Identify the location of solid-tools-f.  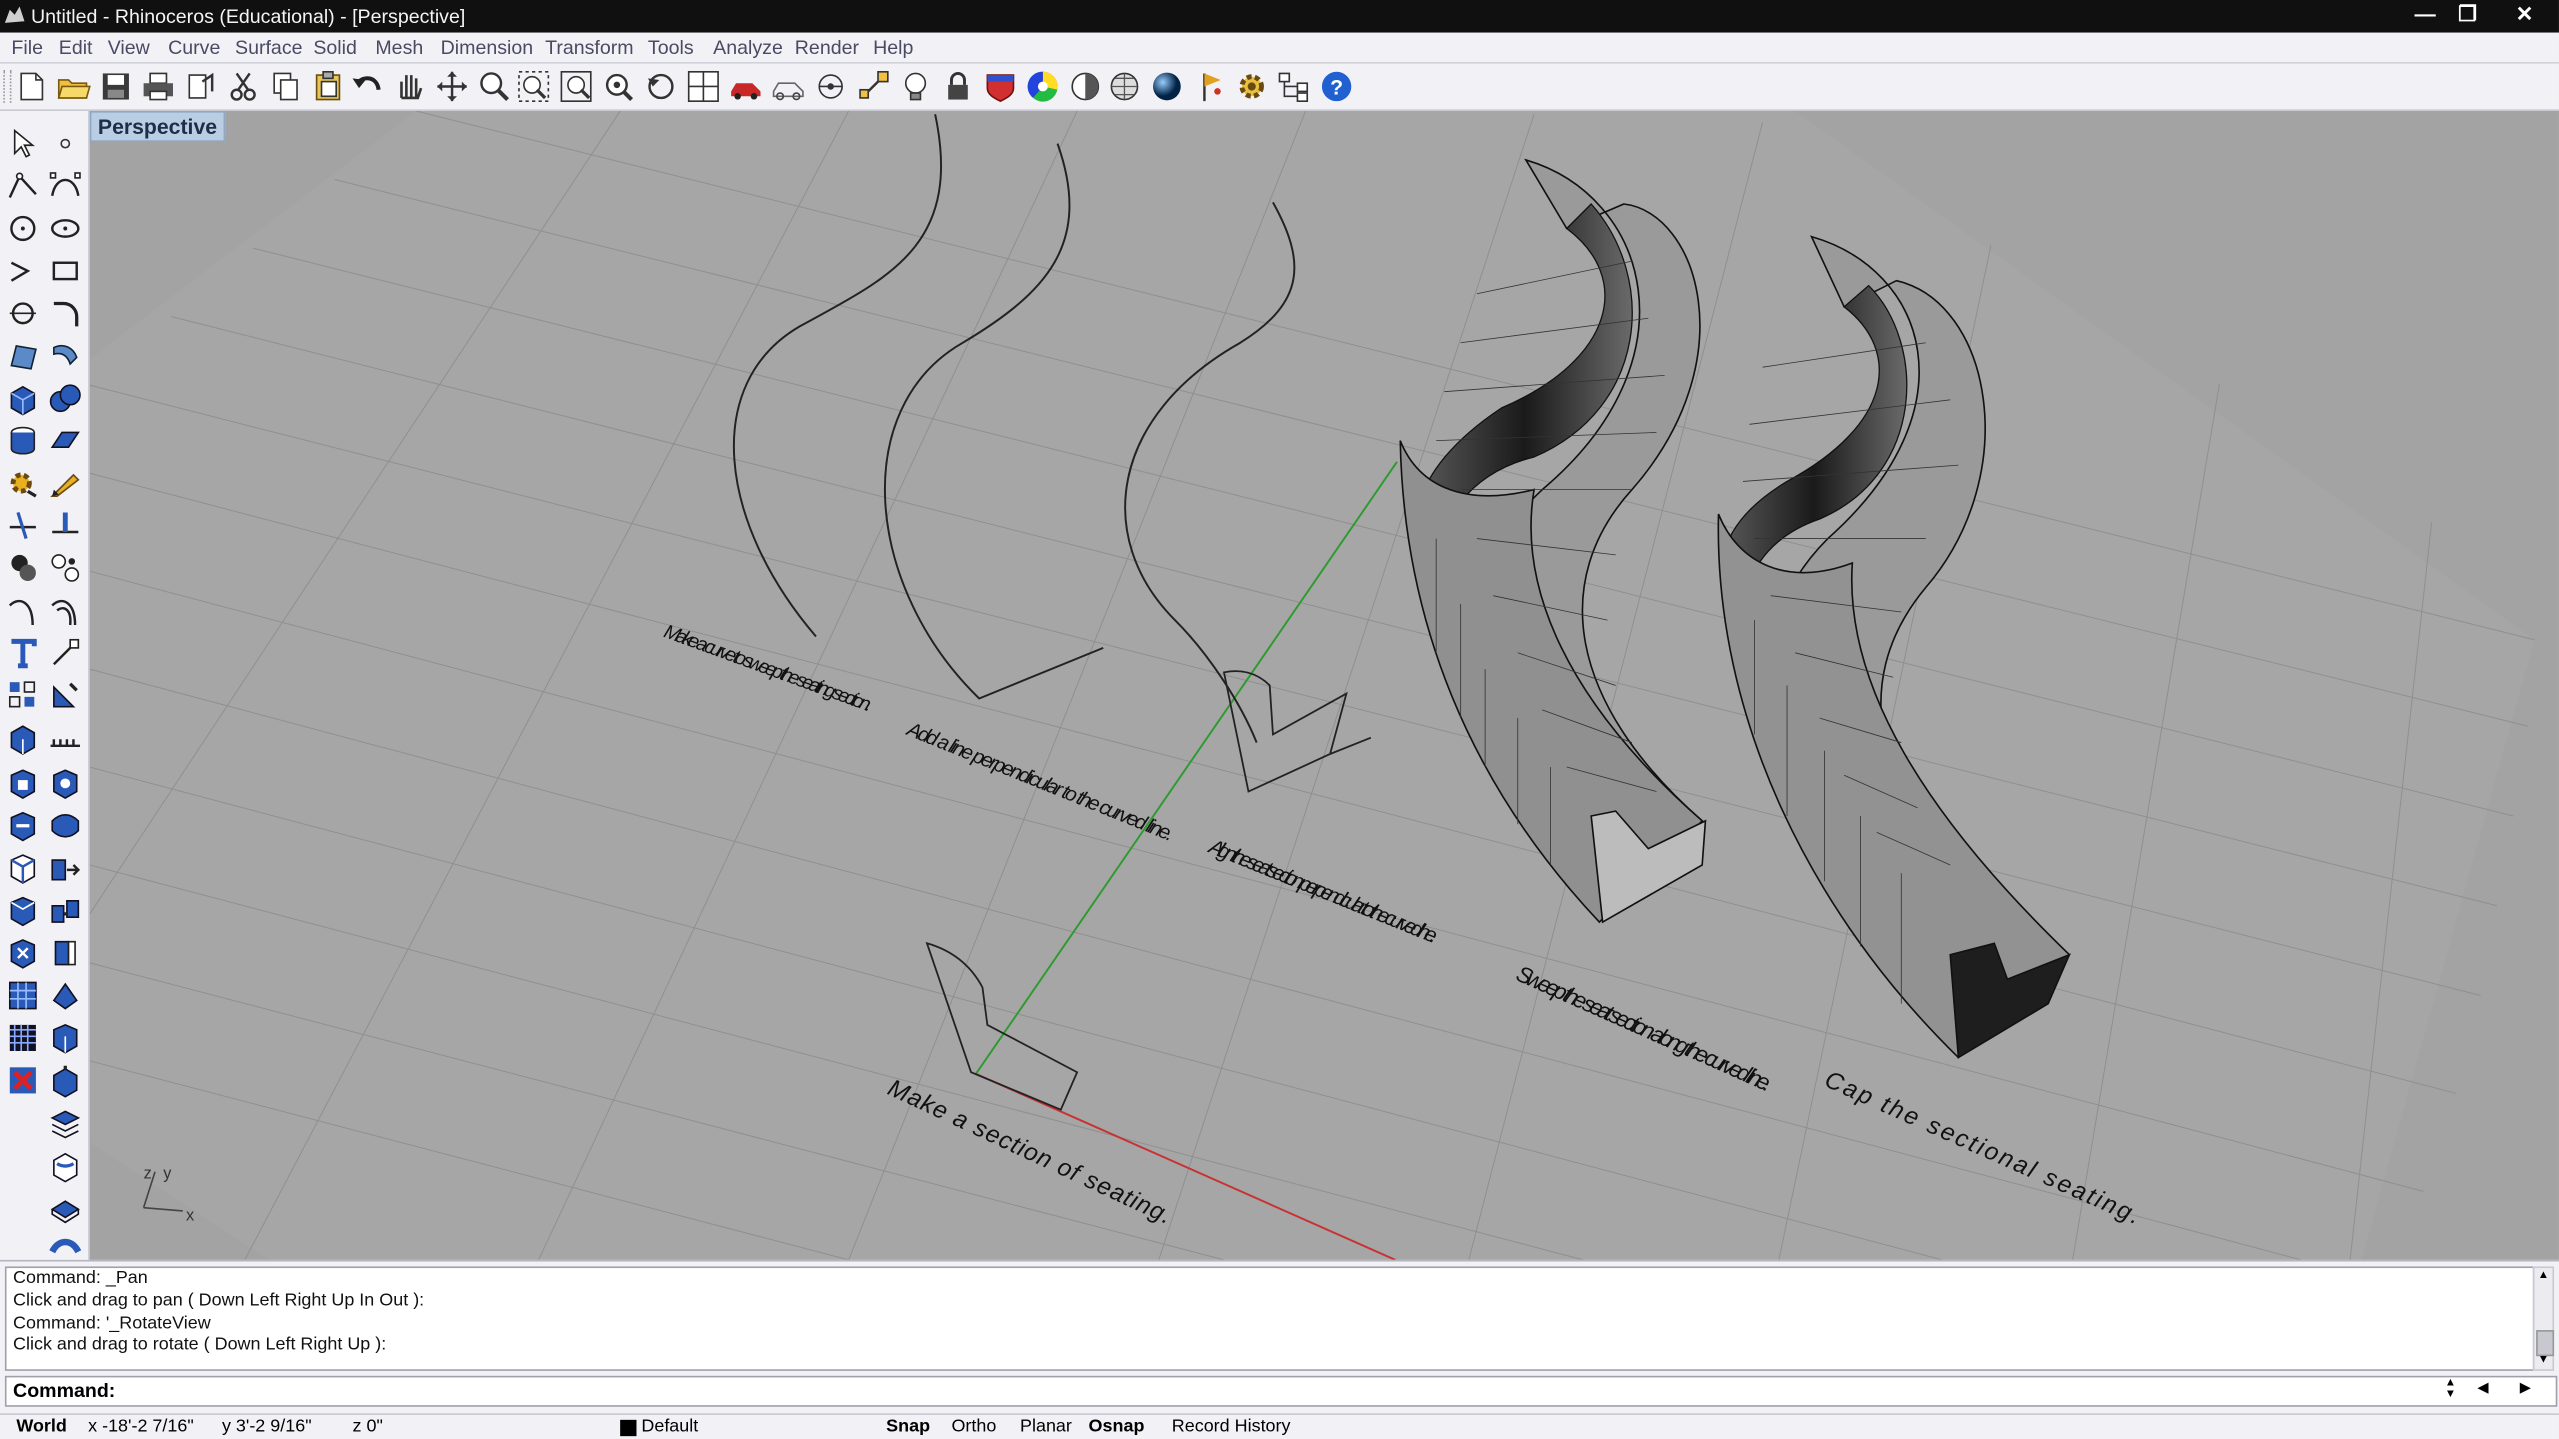
(65, 868).